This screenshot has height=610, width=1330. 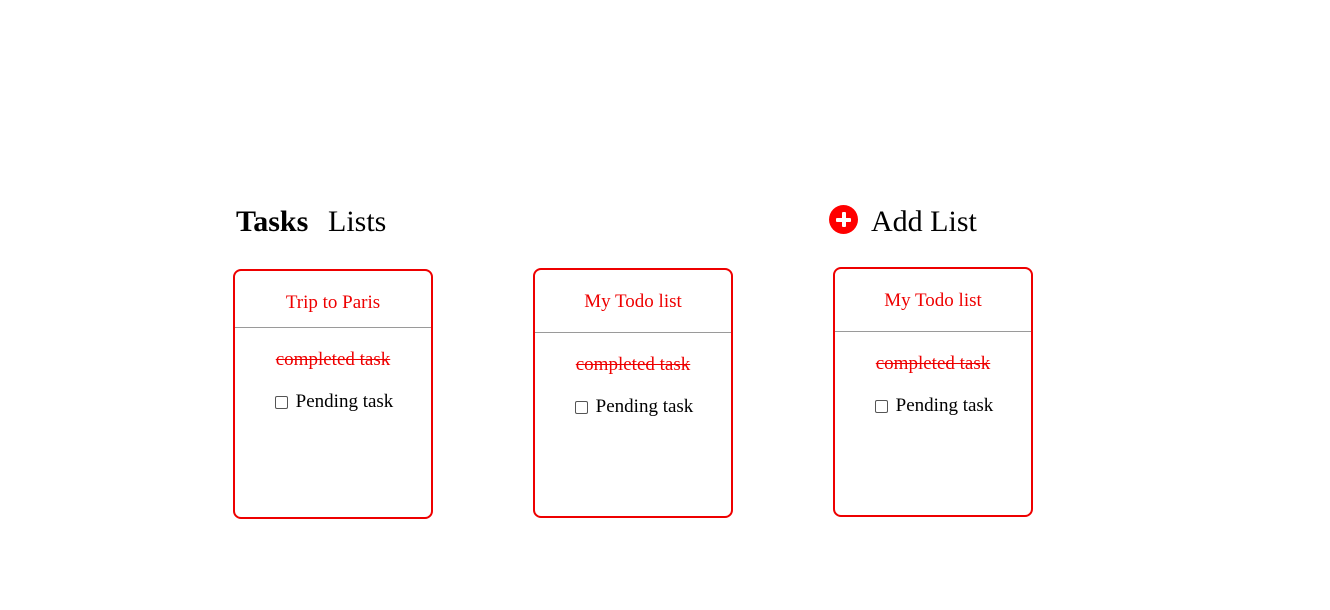 I want to click on tab-lists: Lists, so click(x=357, y=222).